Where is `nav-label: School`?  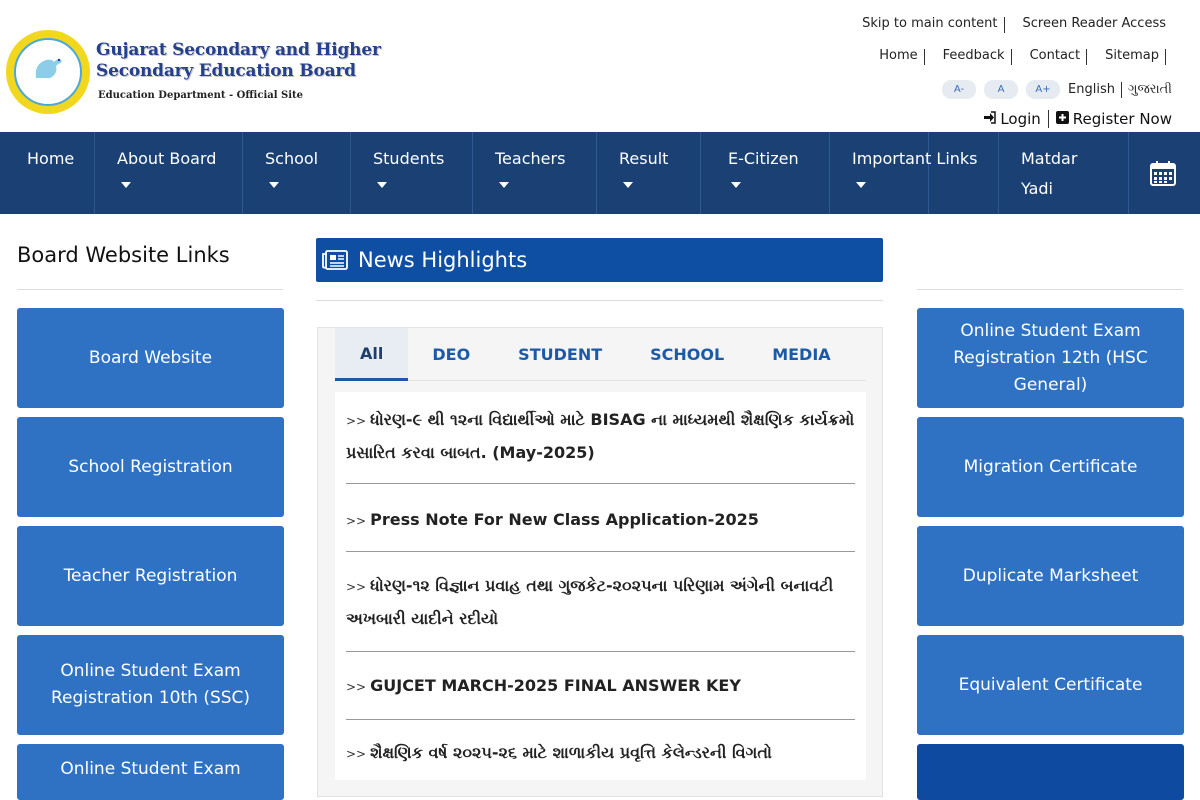
nav-label: School is located at coordinates (292, 158).